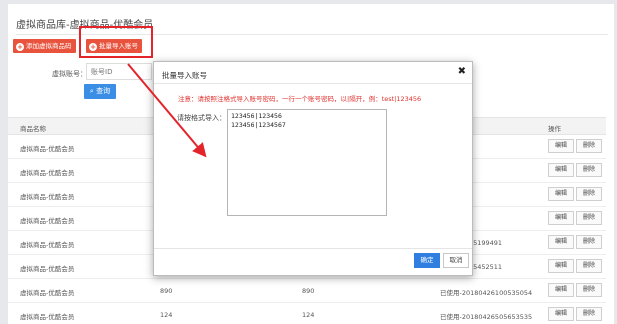 This screenshot has width=617, height=324. What do you see at coordinates (116, 42) in the screenshot?
I see `highlight-box` at bounding box center [116, 42].